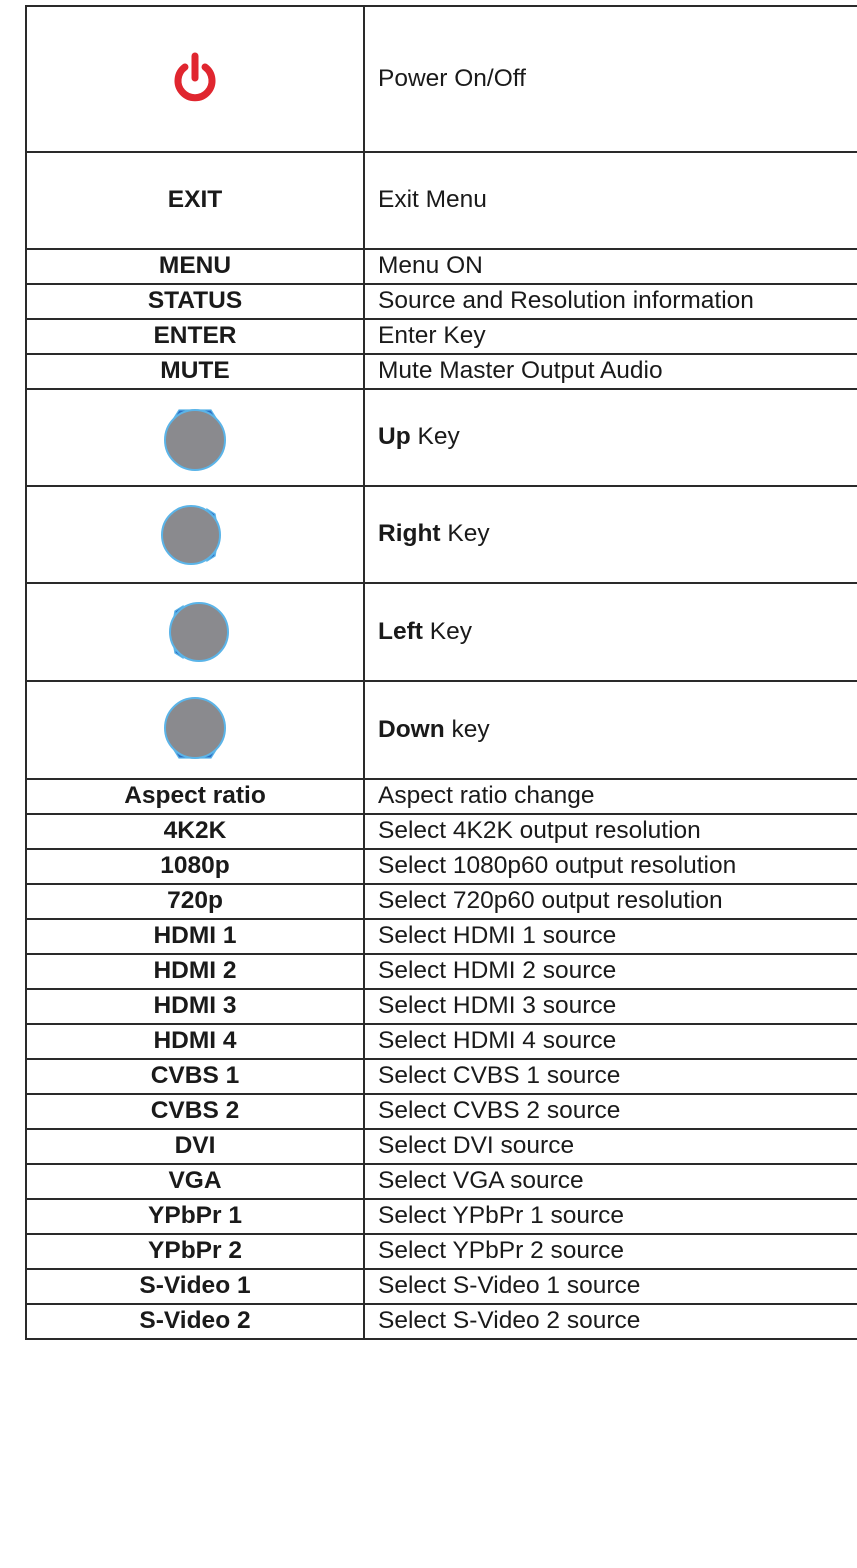  I want to click on table-row: 720p Select 720p60 output resolution, so click(441, 901).